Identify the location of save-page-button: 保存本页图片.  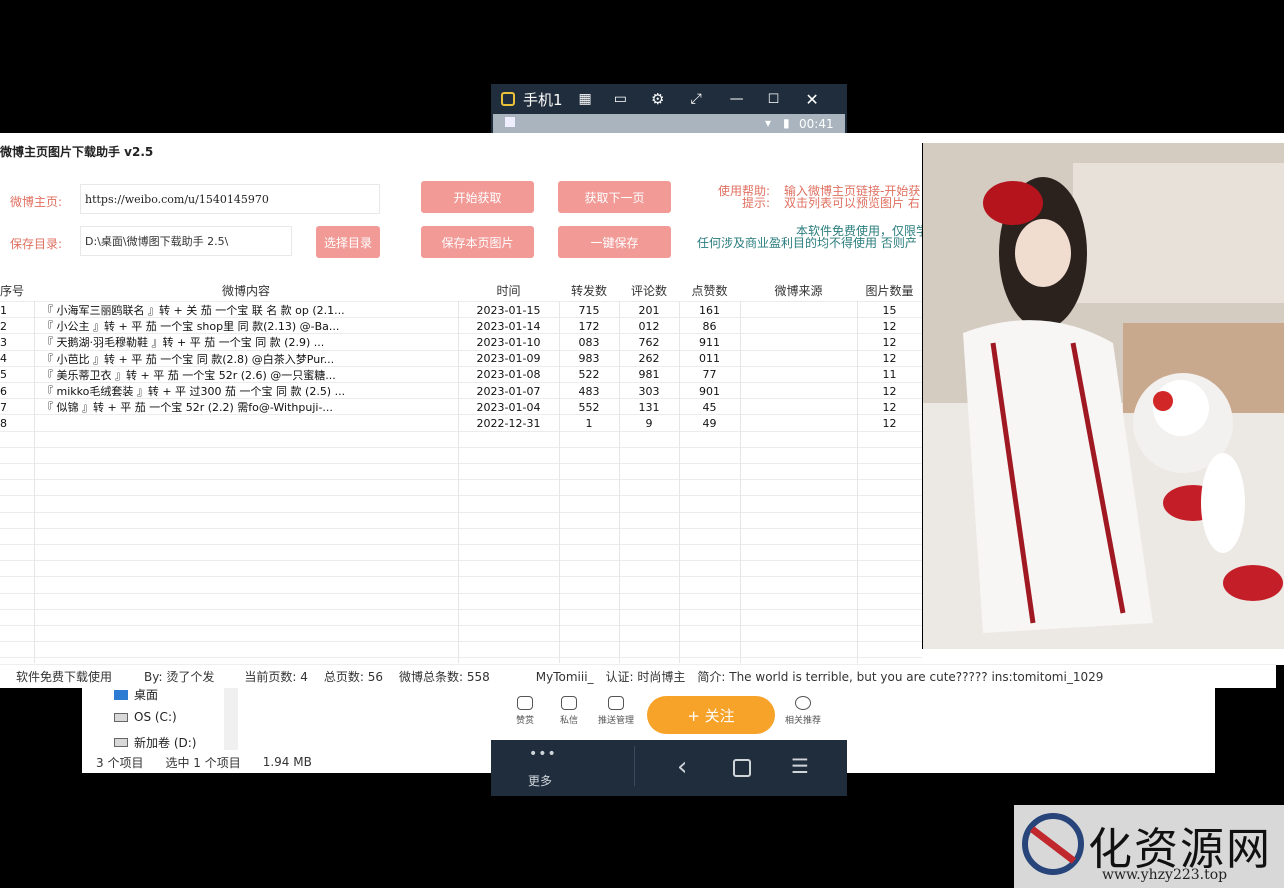
(477, 242).